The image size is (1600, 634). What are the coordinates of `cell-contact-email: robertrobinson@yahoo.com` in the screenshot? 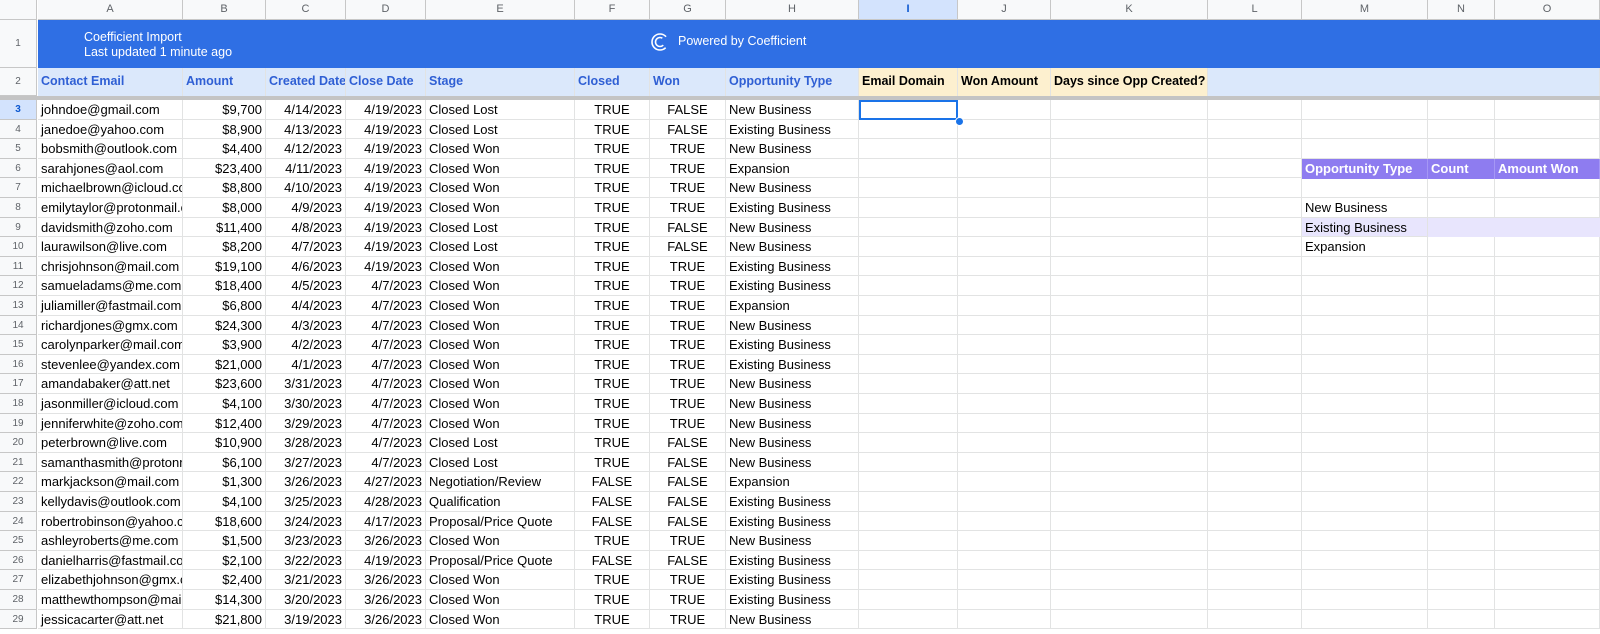 It's located at (110, 521).